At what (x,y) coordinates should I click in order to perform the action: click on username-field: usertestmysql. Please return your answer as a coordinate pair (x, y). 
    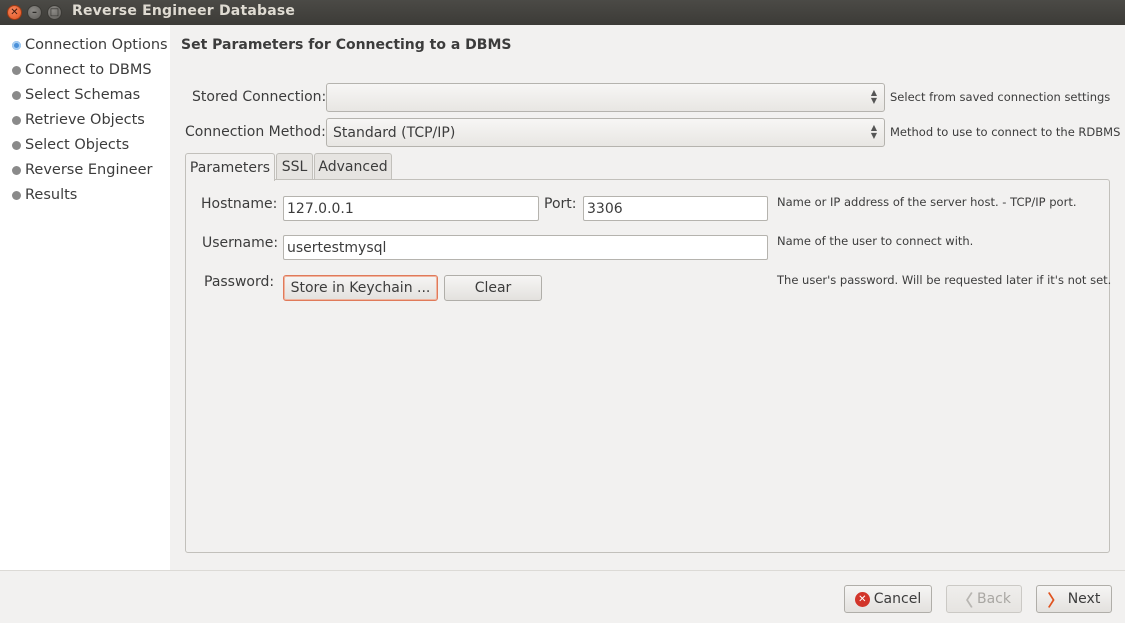
    Looking at the image, I should click on (525, 247).